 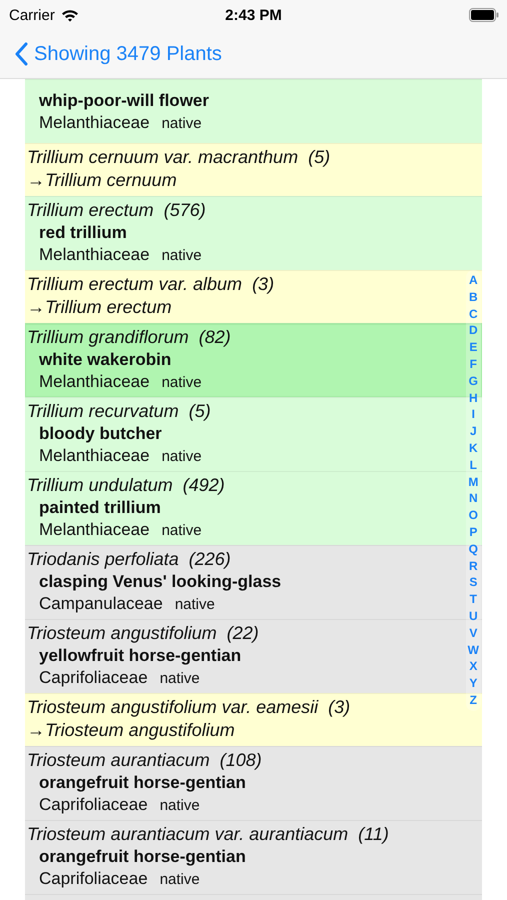 What do you see at coordinates (473, 431) in the screenshot?
I see `index-letter: J` at bounding box center [473, 431].